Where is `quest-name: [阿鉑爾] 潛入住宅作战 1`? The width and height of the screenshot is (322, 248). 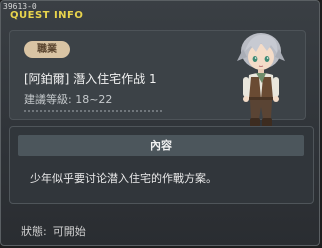
quest-name: [阿鉑爾] 潛入住宅作战 1 is located at coordinates (90, 79).